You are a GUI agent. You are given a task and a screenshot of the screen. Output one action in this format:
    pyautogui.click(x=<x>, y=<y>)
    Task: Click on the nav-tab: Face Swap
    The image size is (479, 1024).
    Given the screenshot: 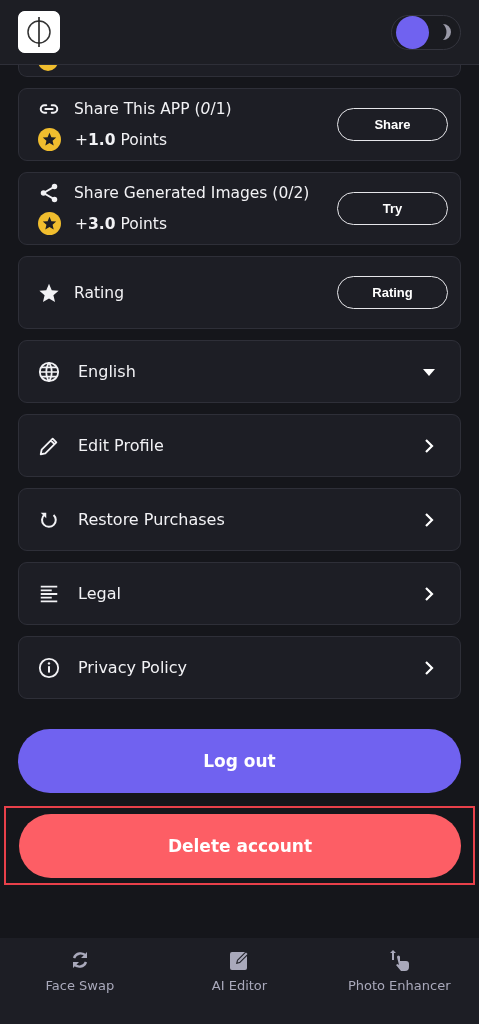 What is the action you would take?
    pyautogui.click(x=80, y=981)
    